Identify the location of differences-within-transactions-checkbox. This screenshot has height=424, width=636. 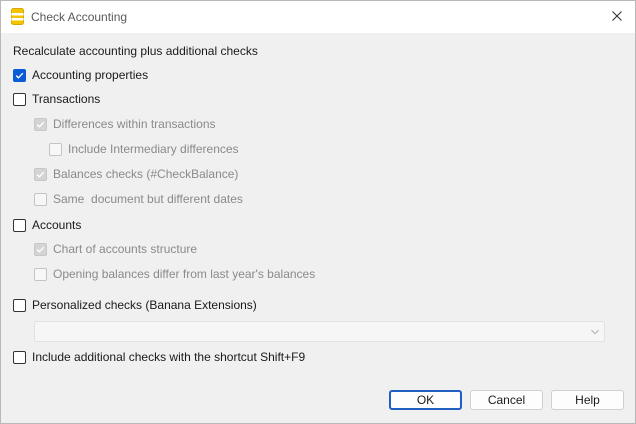
(40, 124).